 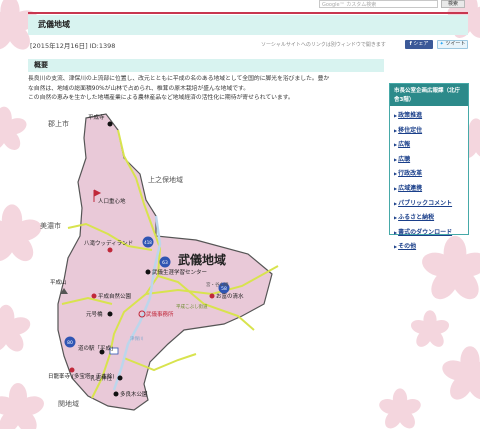 What do you see at coordinates (134, 394) in the screenshot?
I see `place-label: 多良木公園` at bounding box center [134, 394].